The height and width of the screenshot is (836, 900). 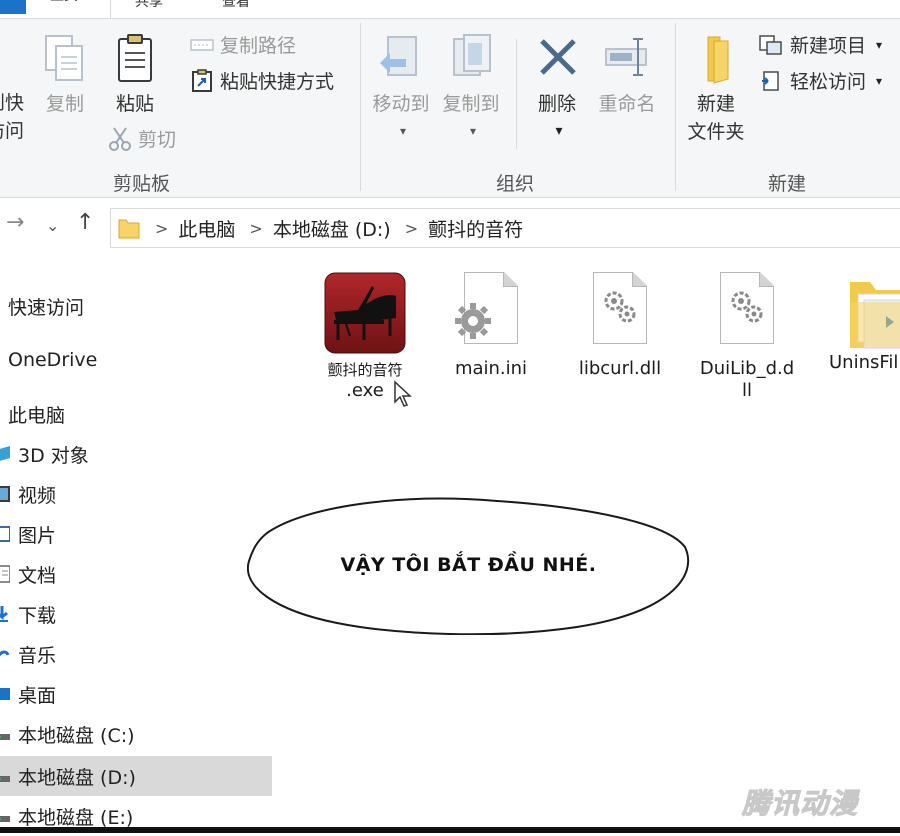 What do you see at coordinates (136, 534) in the screenshot?
I see `nav-item-pictures: 图片` at bounding box center [136, 534].